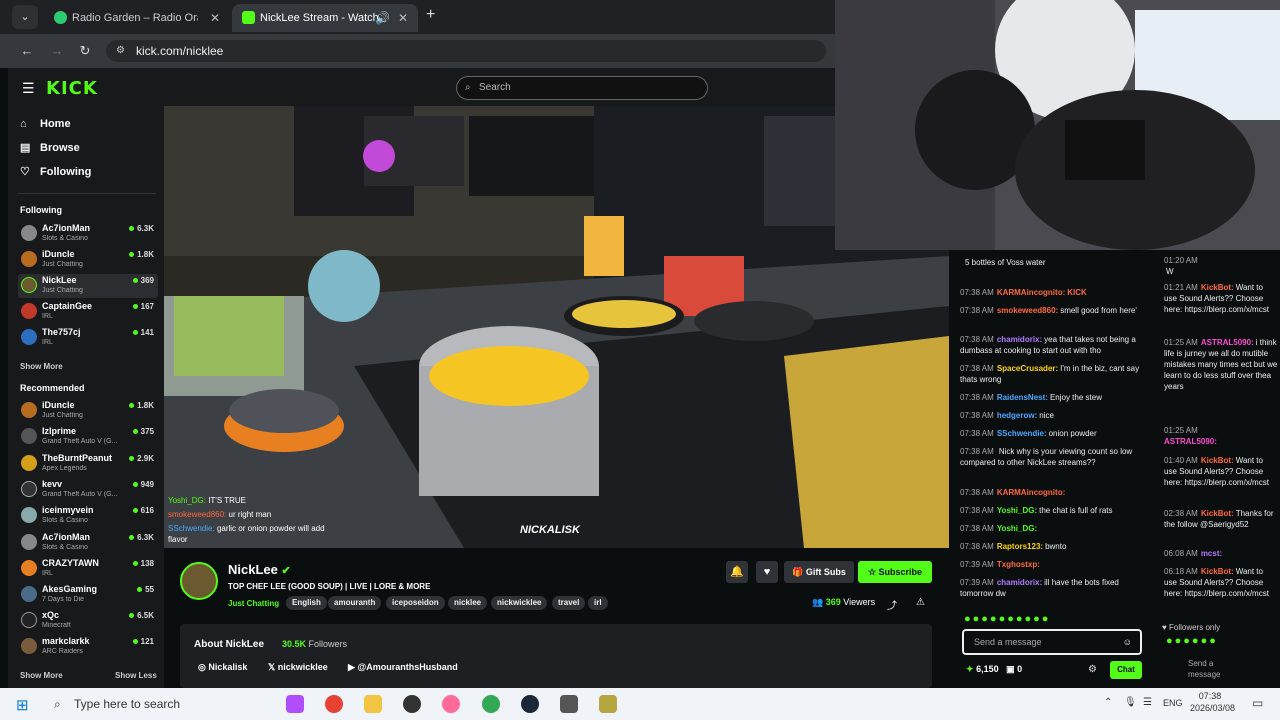 This screenshot has height=720, width=1280. Describe the element at coordinates (88, 569) in the screenshot. I see `recommended-channel: CRAZYTAWN IRL 138` at that location.